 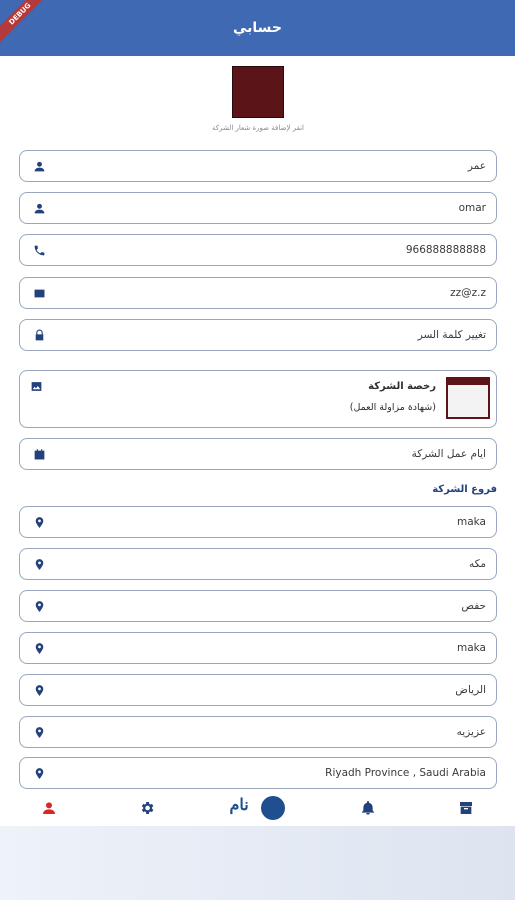 What do you see at coordinates (405, 773) in the screenshot?
I see `branch-value: Riyadh Province , Saudi Arabia` at bounding box center [405, 773].